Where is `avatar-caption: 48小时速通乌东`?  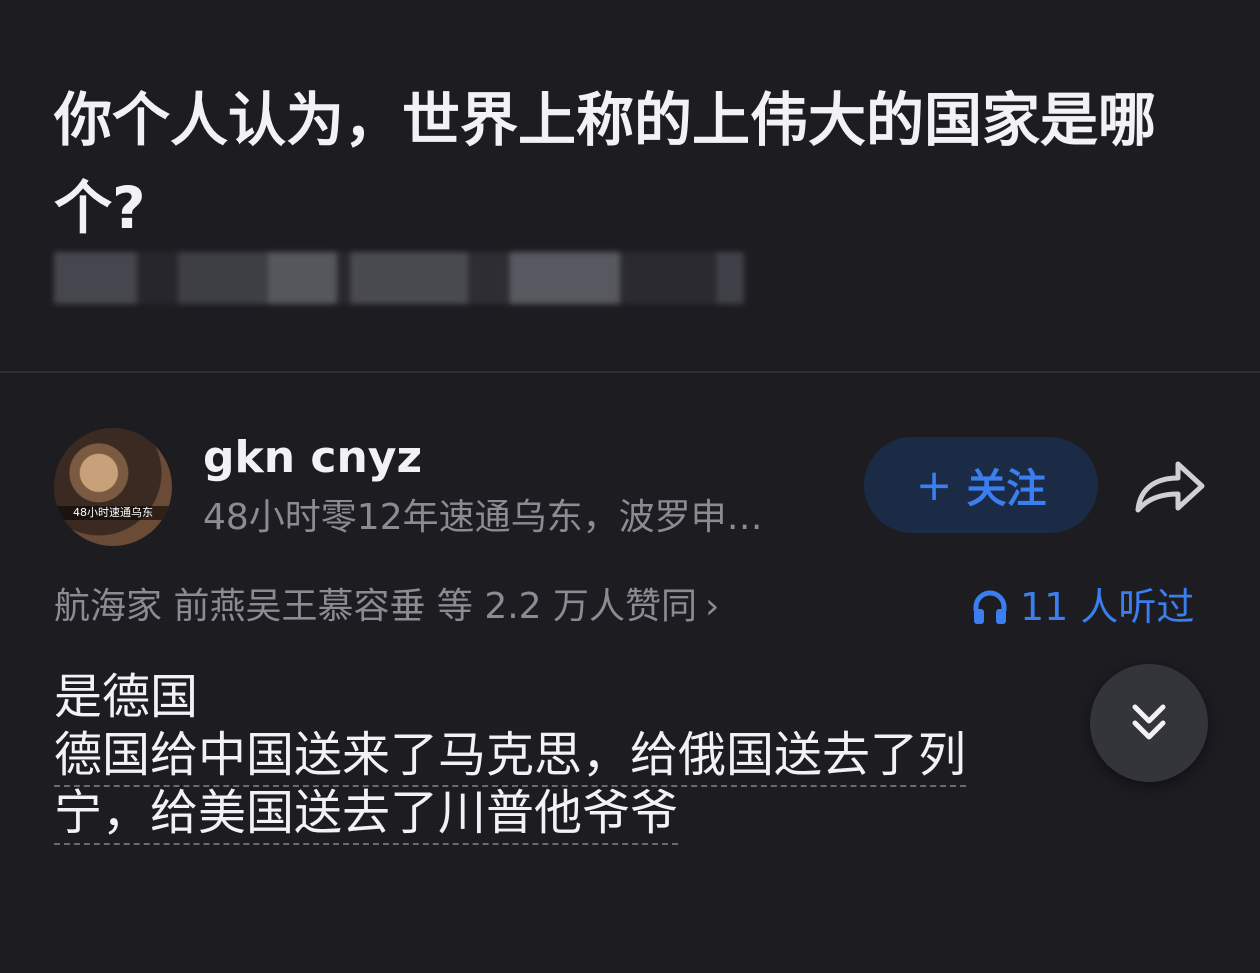 avatar-caption: 48小时速通乌东 is located at coordinates (113, 513).